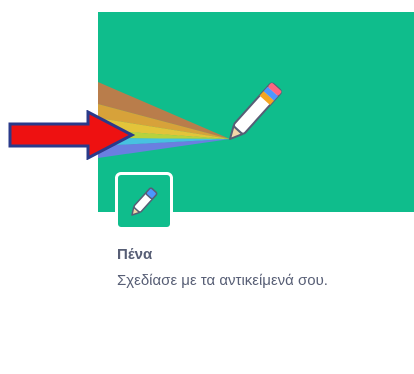 The height and width of the screenshot is (374, 414). I want to click on extension-description: Σχεδίασε με τα αντικείμενά σου., so click(222, 280).